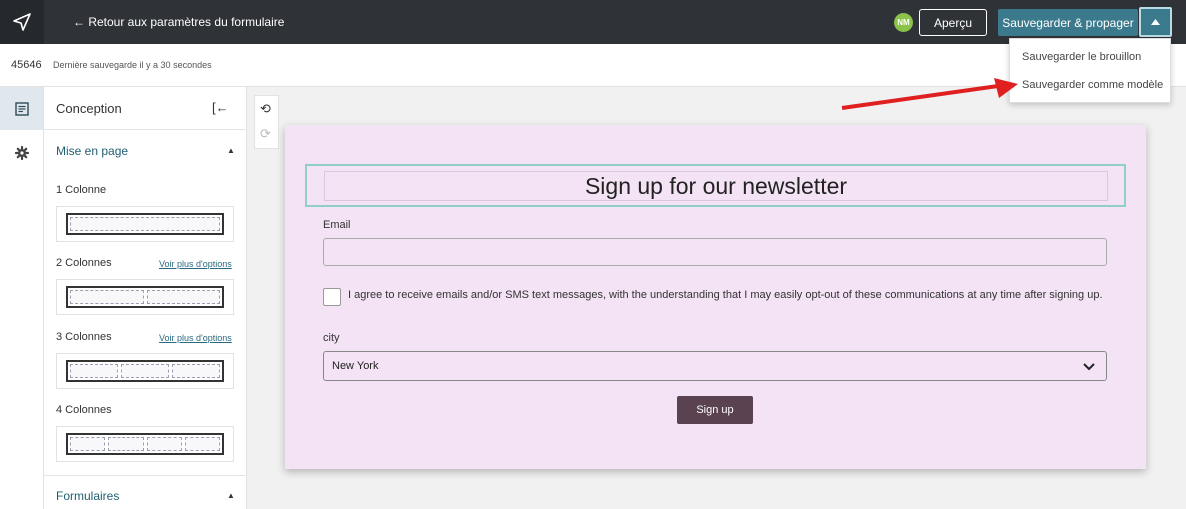  I want to click on title-block-selected: Sign up for our newsletter, so click(715, 185).